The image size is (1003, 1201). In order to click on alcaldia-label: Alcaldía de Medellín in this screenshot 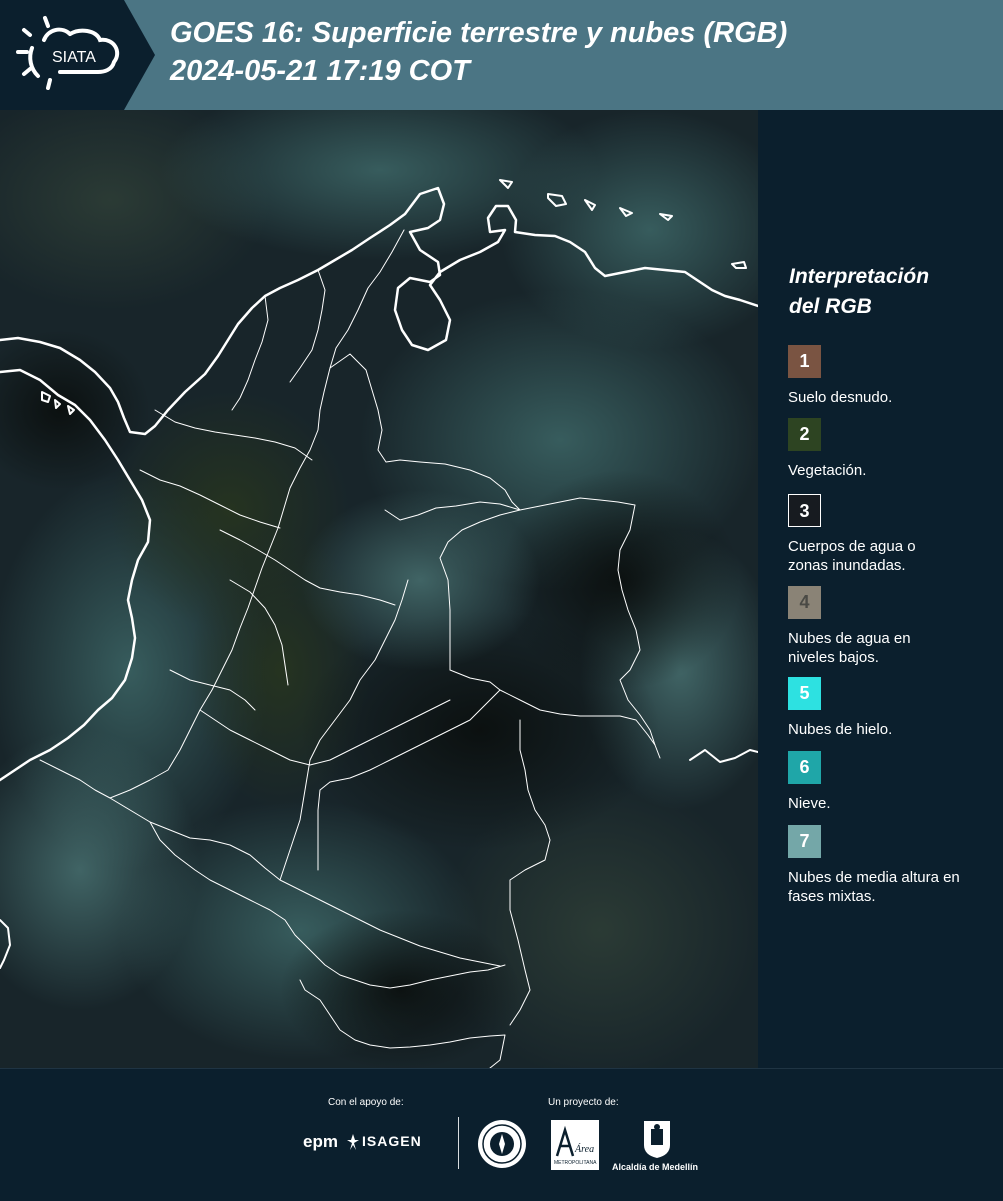, I will do `click(655, 1167)`.